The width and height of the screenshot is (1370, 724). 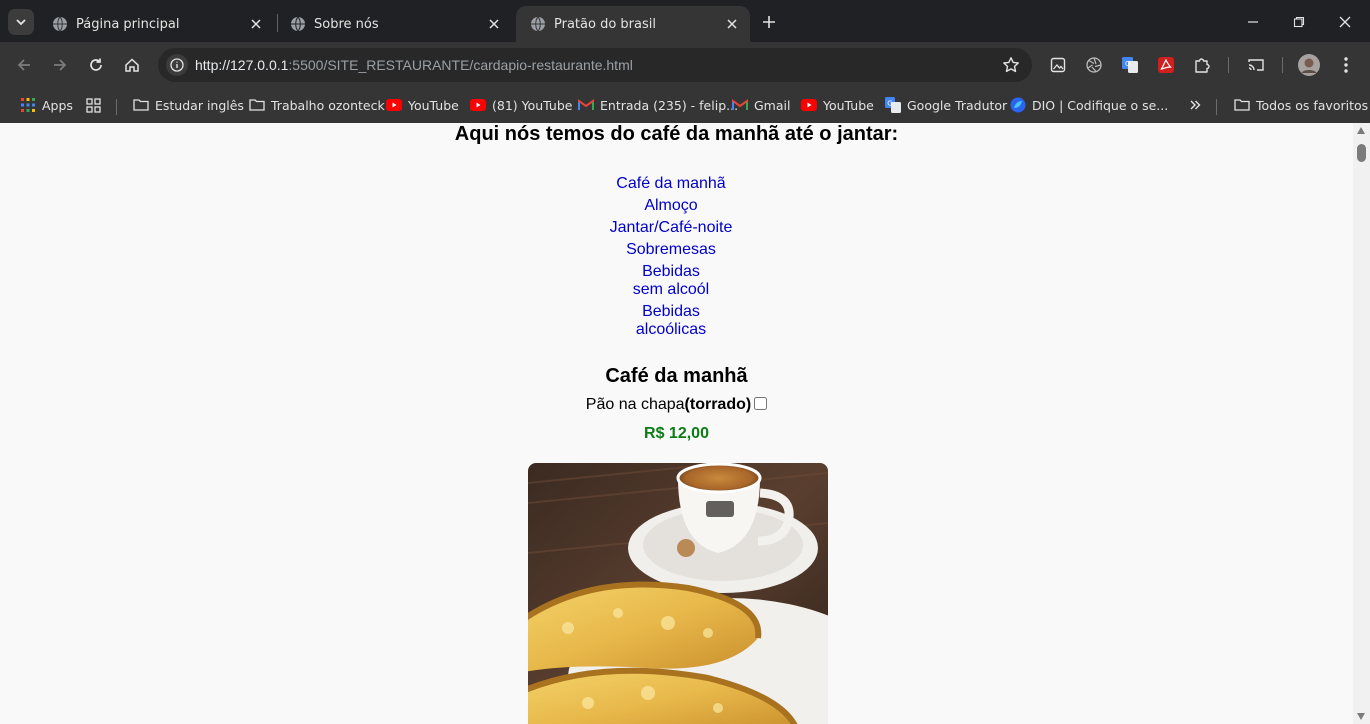 What do you see at coordinates (1361, 423) in the screenshot?
I see `page-scrollbar` at bounding box center [1361, 423].